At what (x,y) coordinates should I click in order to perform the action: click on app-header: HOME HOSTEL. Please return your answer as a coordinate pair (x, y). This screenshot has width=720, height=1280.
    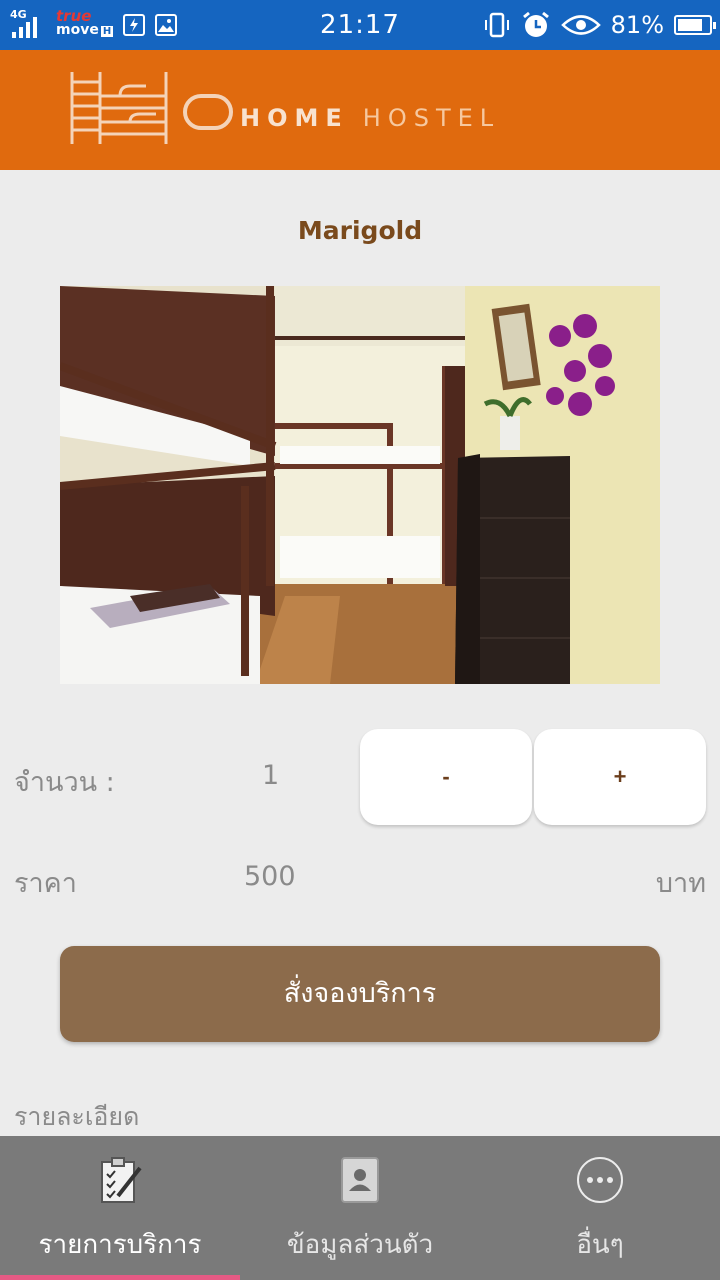
    Looking at the image, I should click on (360, 110).